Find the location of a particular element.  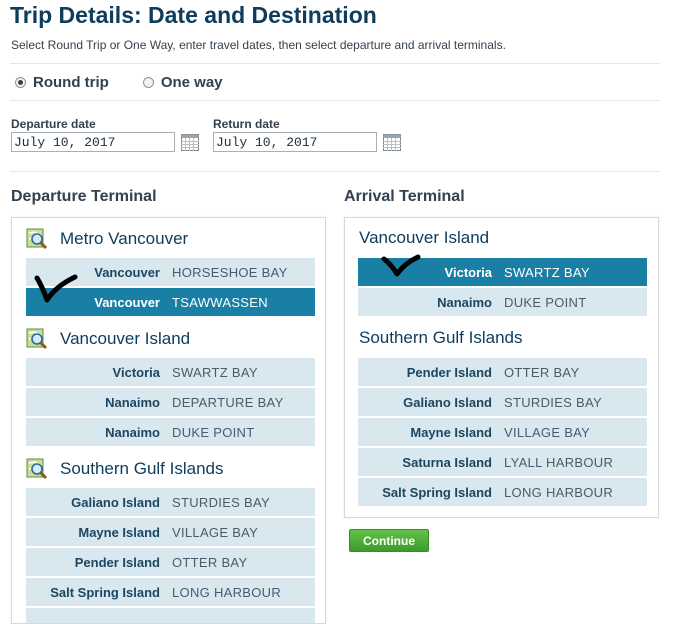

one-way-radio: One way is located at coordinates (182, 82).